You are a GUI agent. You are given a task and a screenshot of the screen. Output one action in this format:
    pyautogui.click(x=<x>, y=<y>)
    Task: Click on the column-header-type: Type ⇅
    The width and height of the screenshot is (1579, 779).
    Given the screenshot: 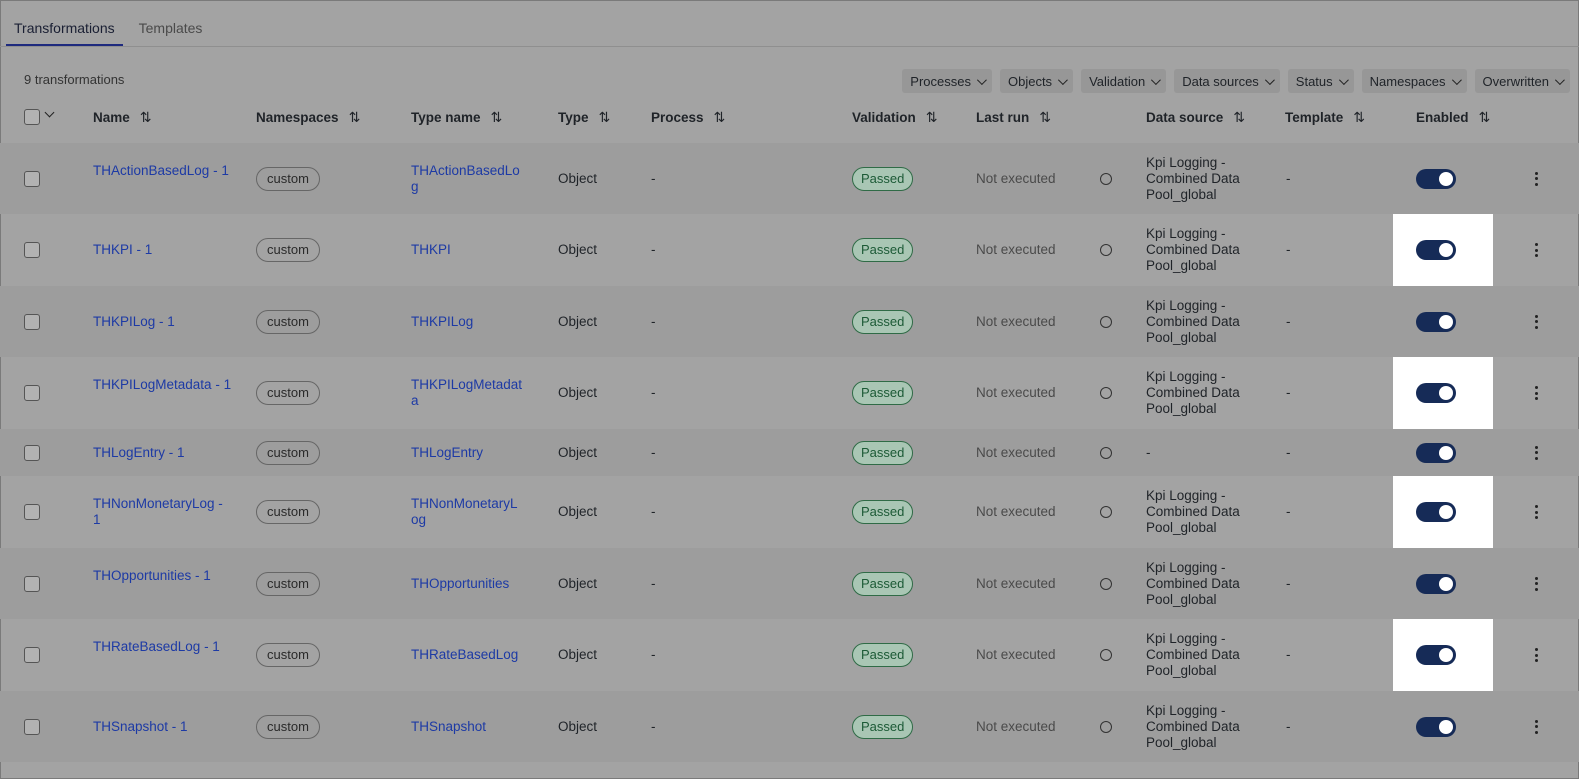 What is the action you would take?
    pyautogui.click(x=584, y=117)
    